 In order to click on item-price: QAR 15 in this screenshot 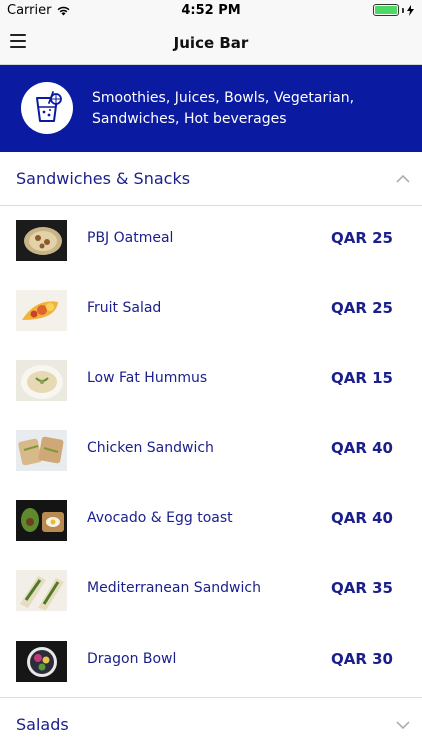, I will do `click(361, 378)`.